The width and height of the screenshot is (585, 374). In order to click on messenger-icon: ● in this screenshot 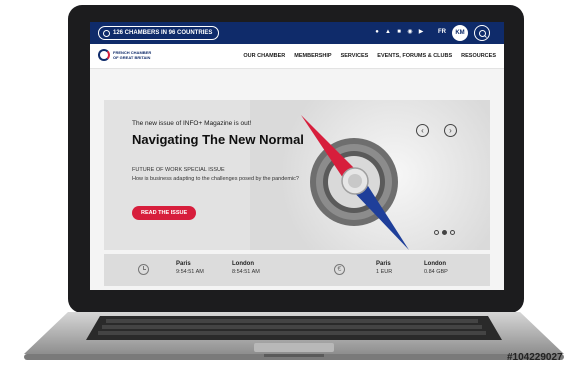, I will do `click(377, 32)`.